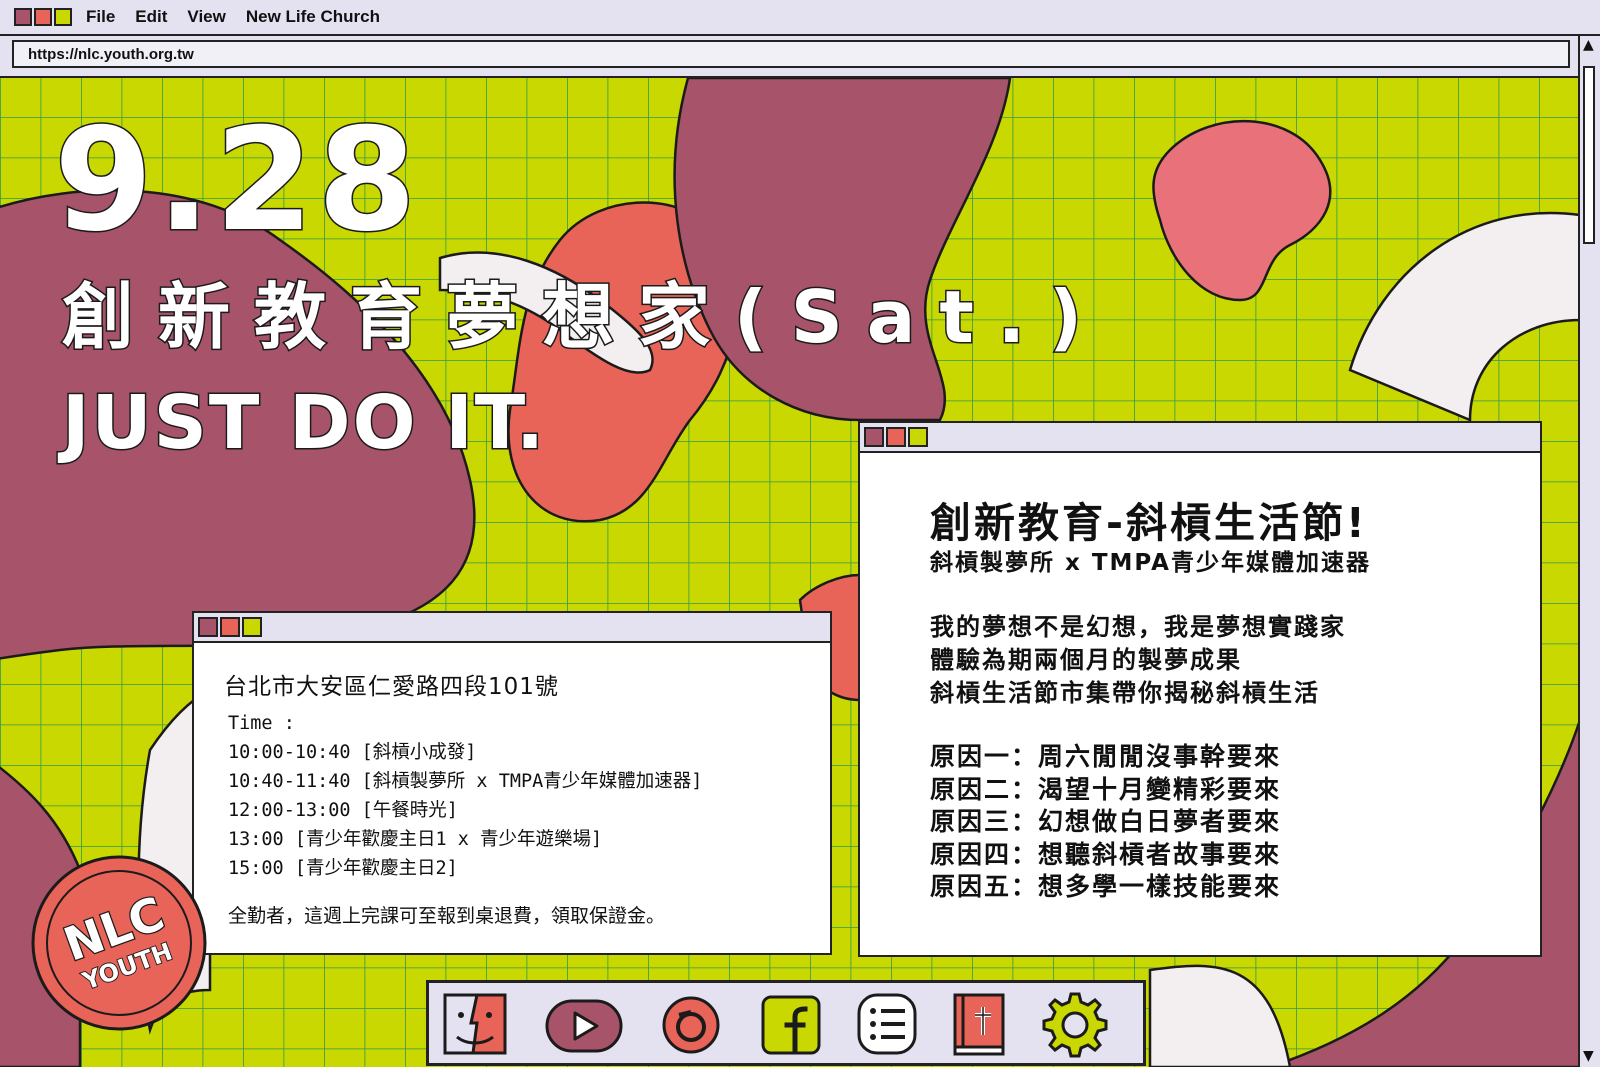  I want to click on bible-icon, so click(979, 1024).